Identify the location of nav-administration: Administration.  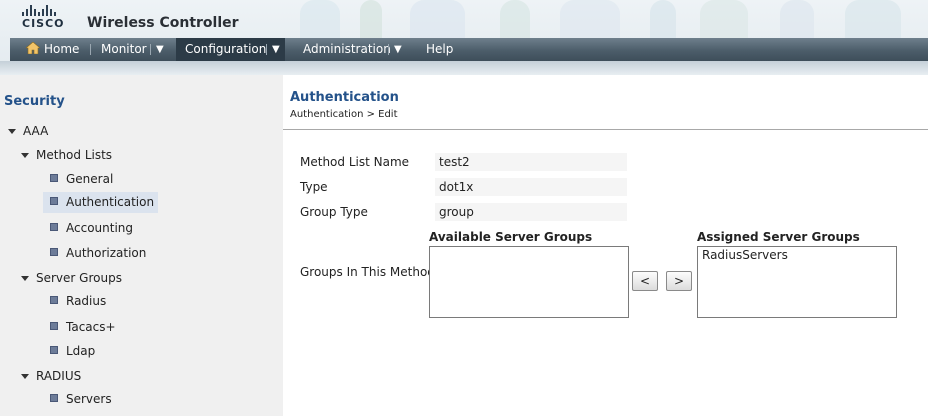
(347, 49).